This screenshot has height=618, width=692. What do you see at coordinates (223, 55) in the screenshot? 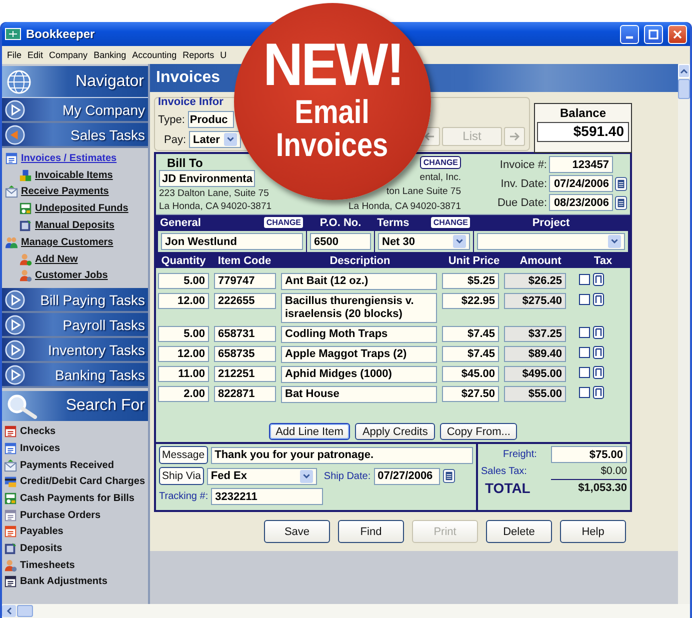
I see `menu-item: U` at bounding box center [223, 55].